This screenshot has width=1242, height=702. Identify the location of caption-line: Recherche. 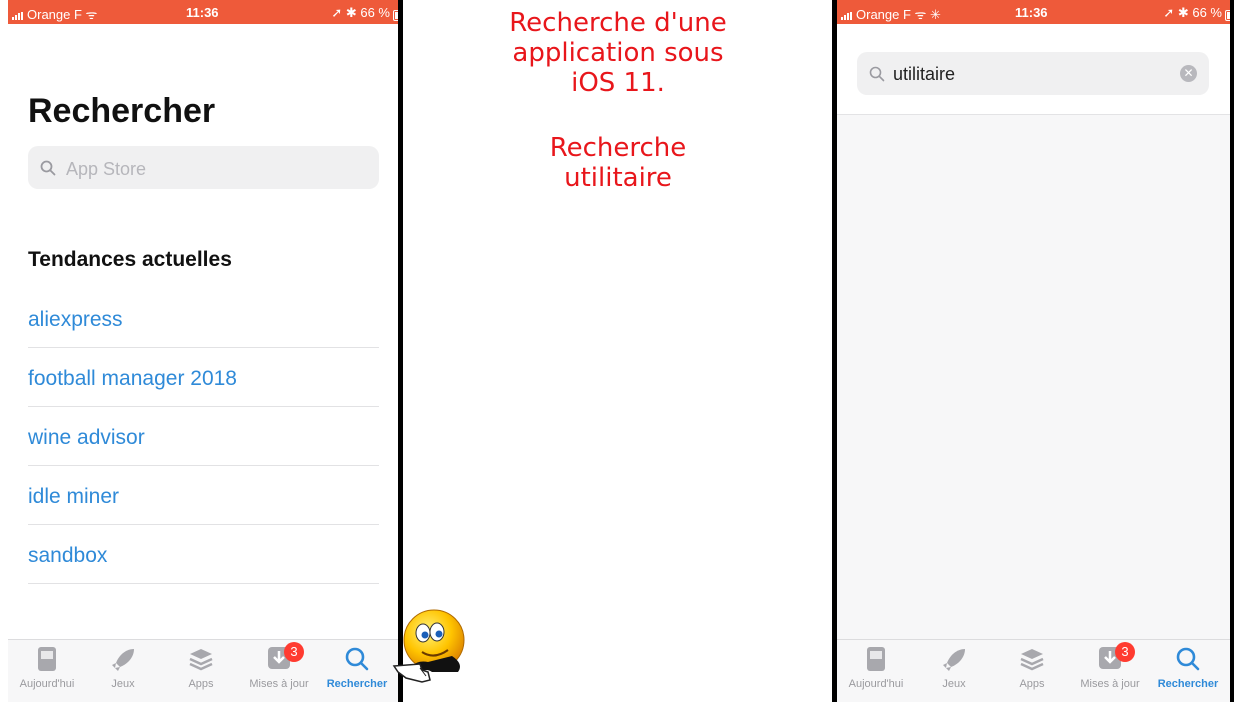
(618, 148).